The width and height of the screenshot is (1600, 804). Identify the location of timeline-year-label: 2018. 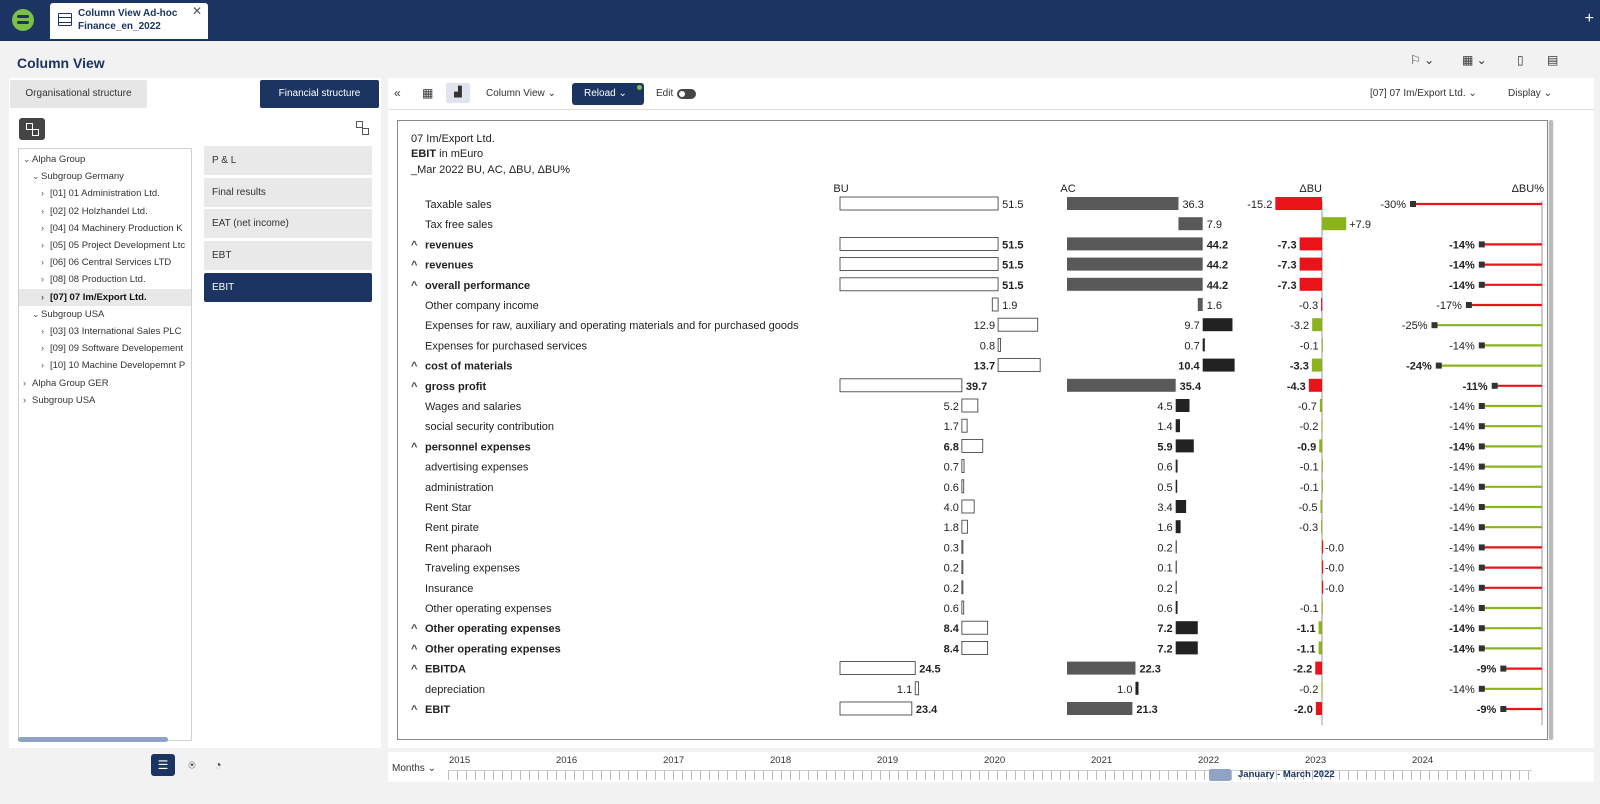
(780, 760).